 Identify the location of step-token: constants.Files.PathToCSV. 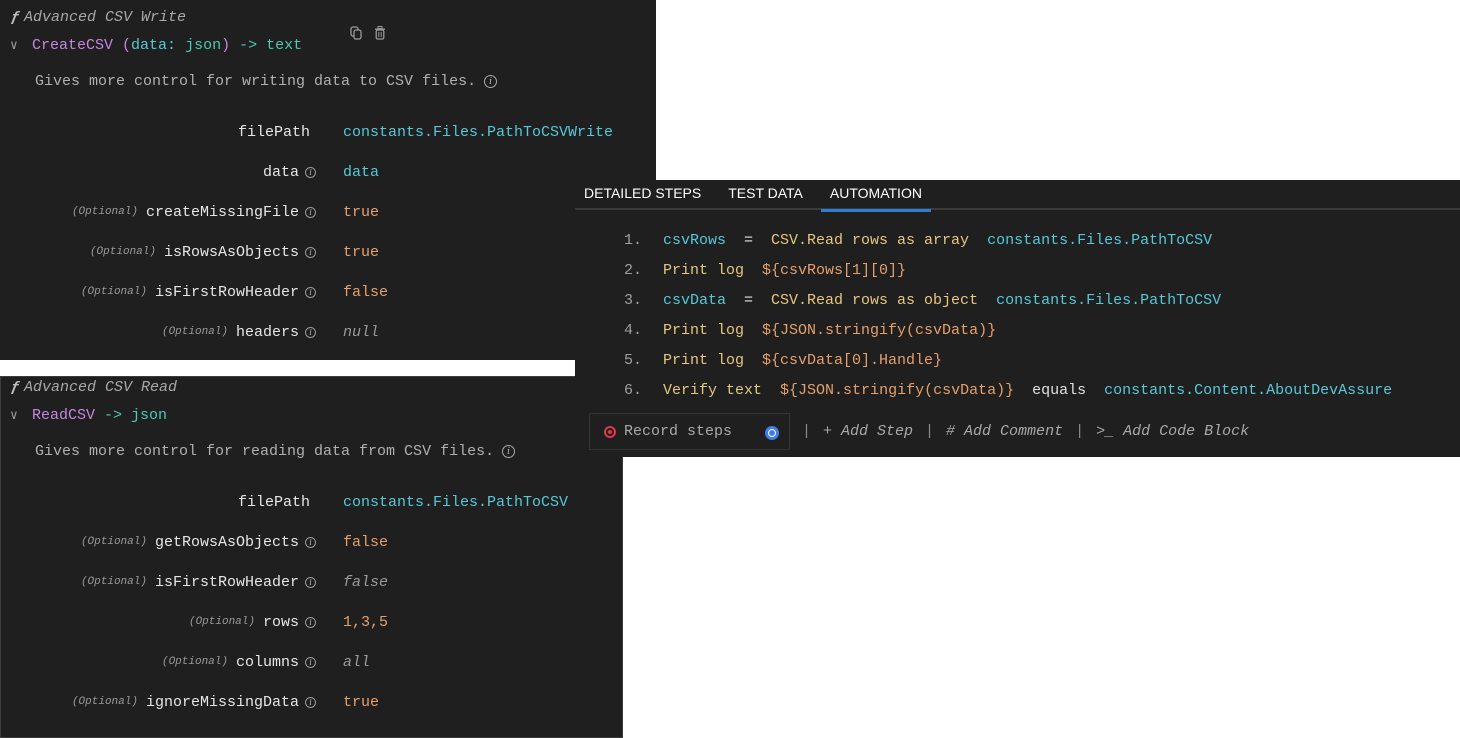
(1100, 240).